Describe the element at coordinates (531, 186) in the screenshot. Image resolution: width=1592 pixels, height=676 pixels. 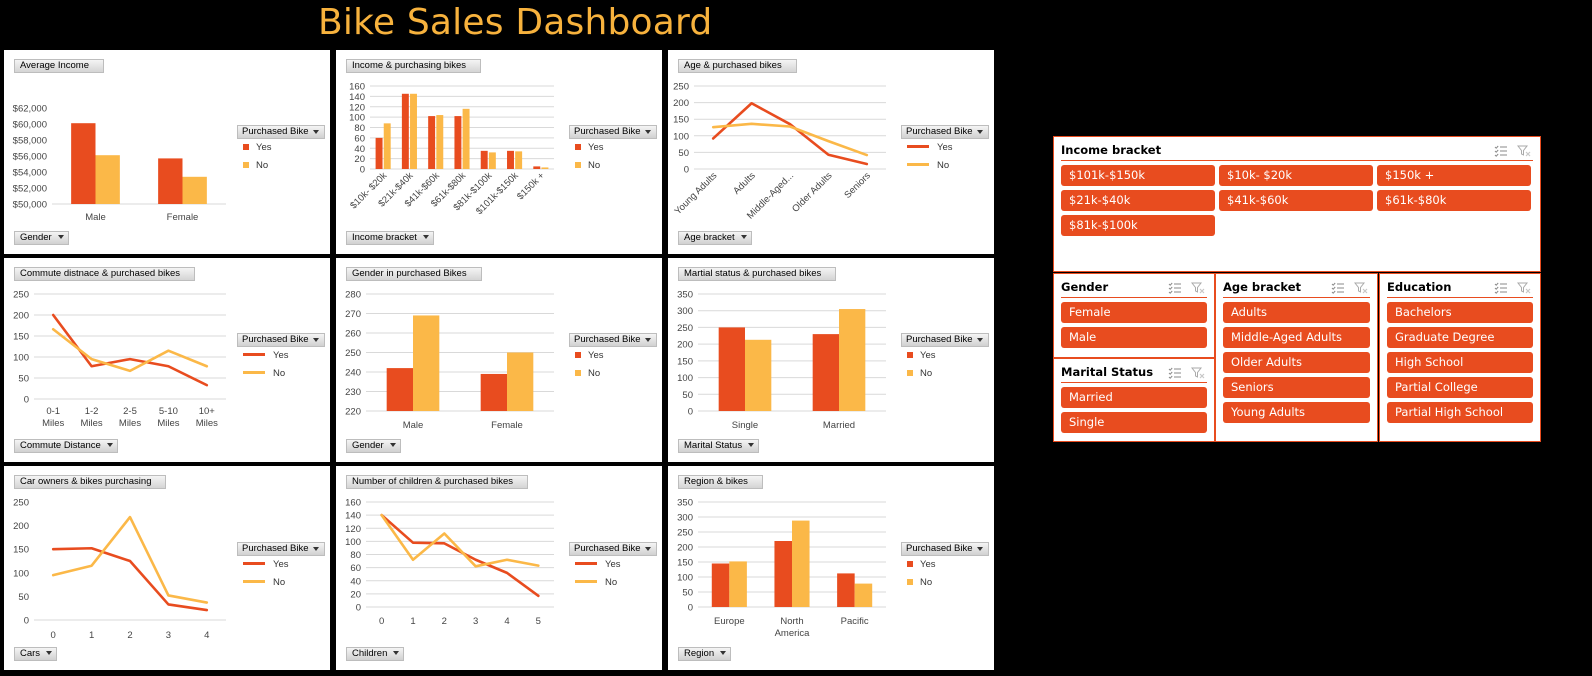
I see `x-tick-label: $150k +` at that location.